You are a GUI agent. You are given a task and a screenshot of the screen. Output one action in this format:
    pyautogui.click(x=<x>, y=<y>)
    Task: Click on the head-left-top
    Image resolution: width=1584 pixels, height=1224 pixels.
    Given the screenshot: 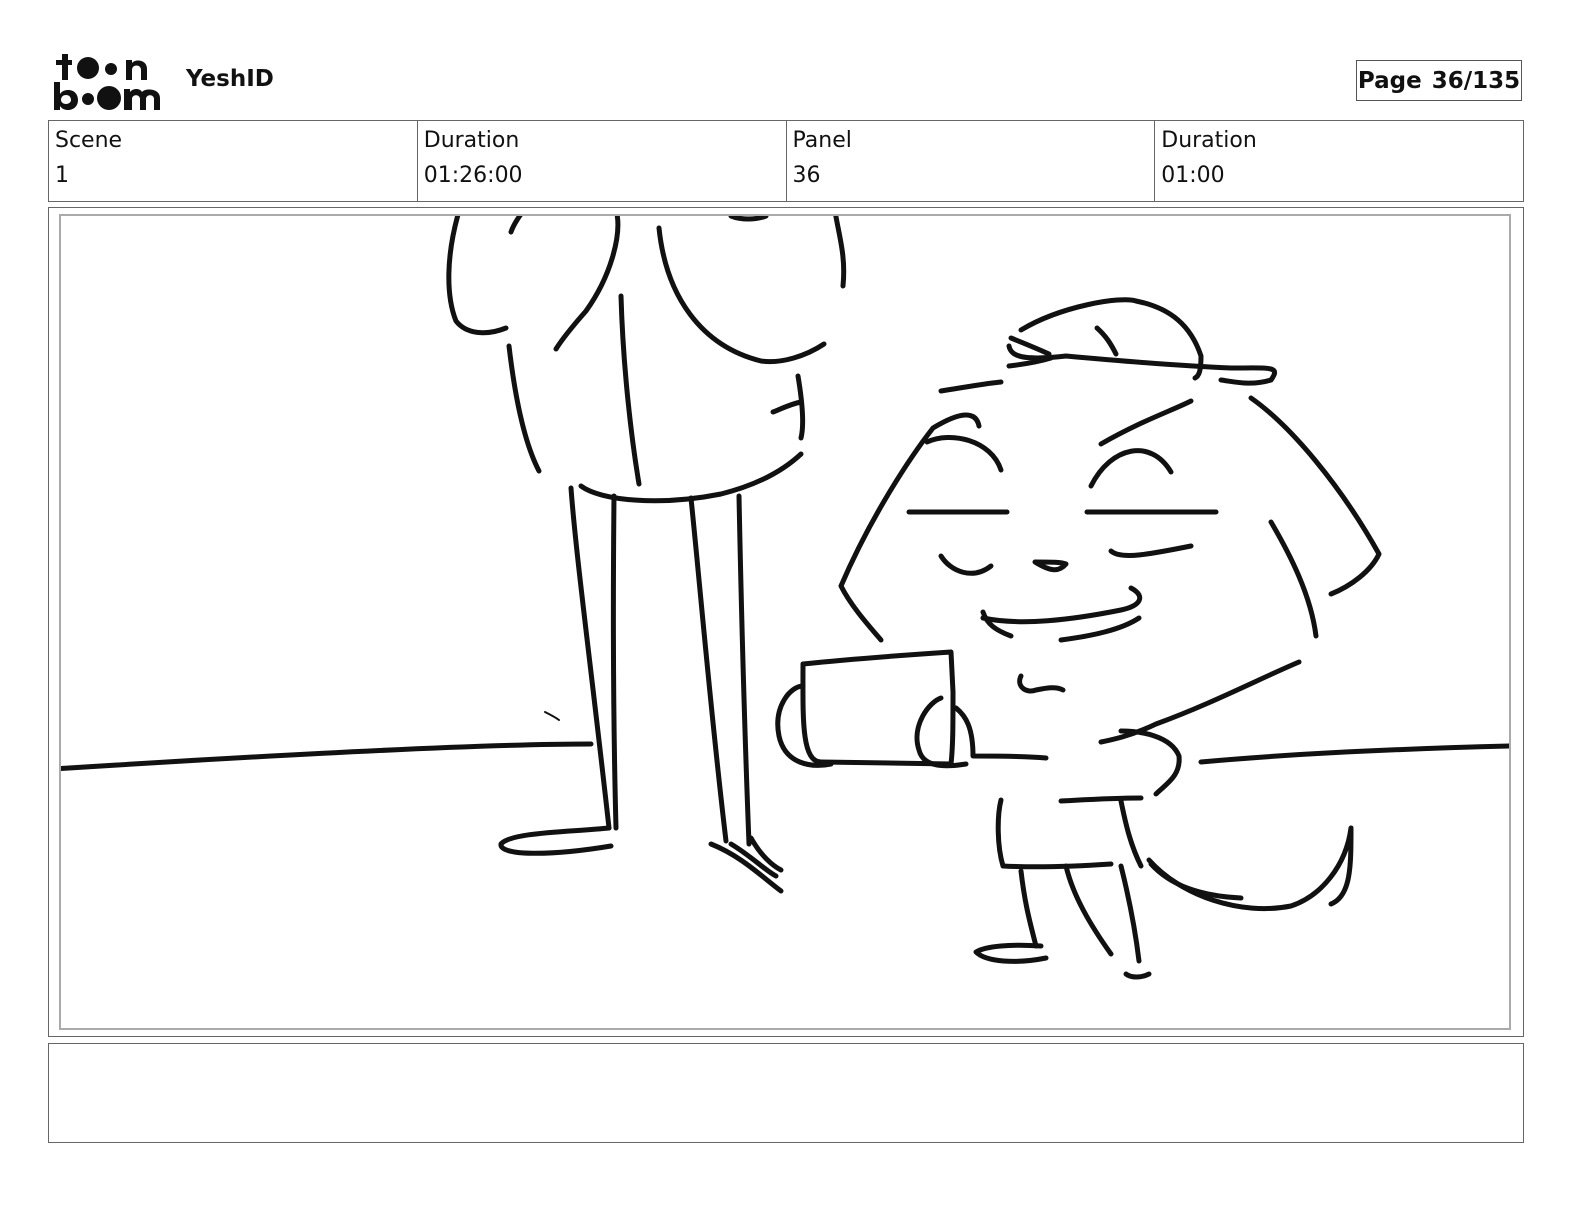 What is the action you would take?
    pyautogui.click(x=971, y=386)
    